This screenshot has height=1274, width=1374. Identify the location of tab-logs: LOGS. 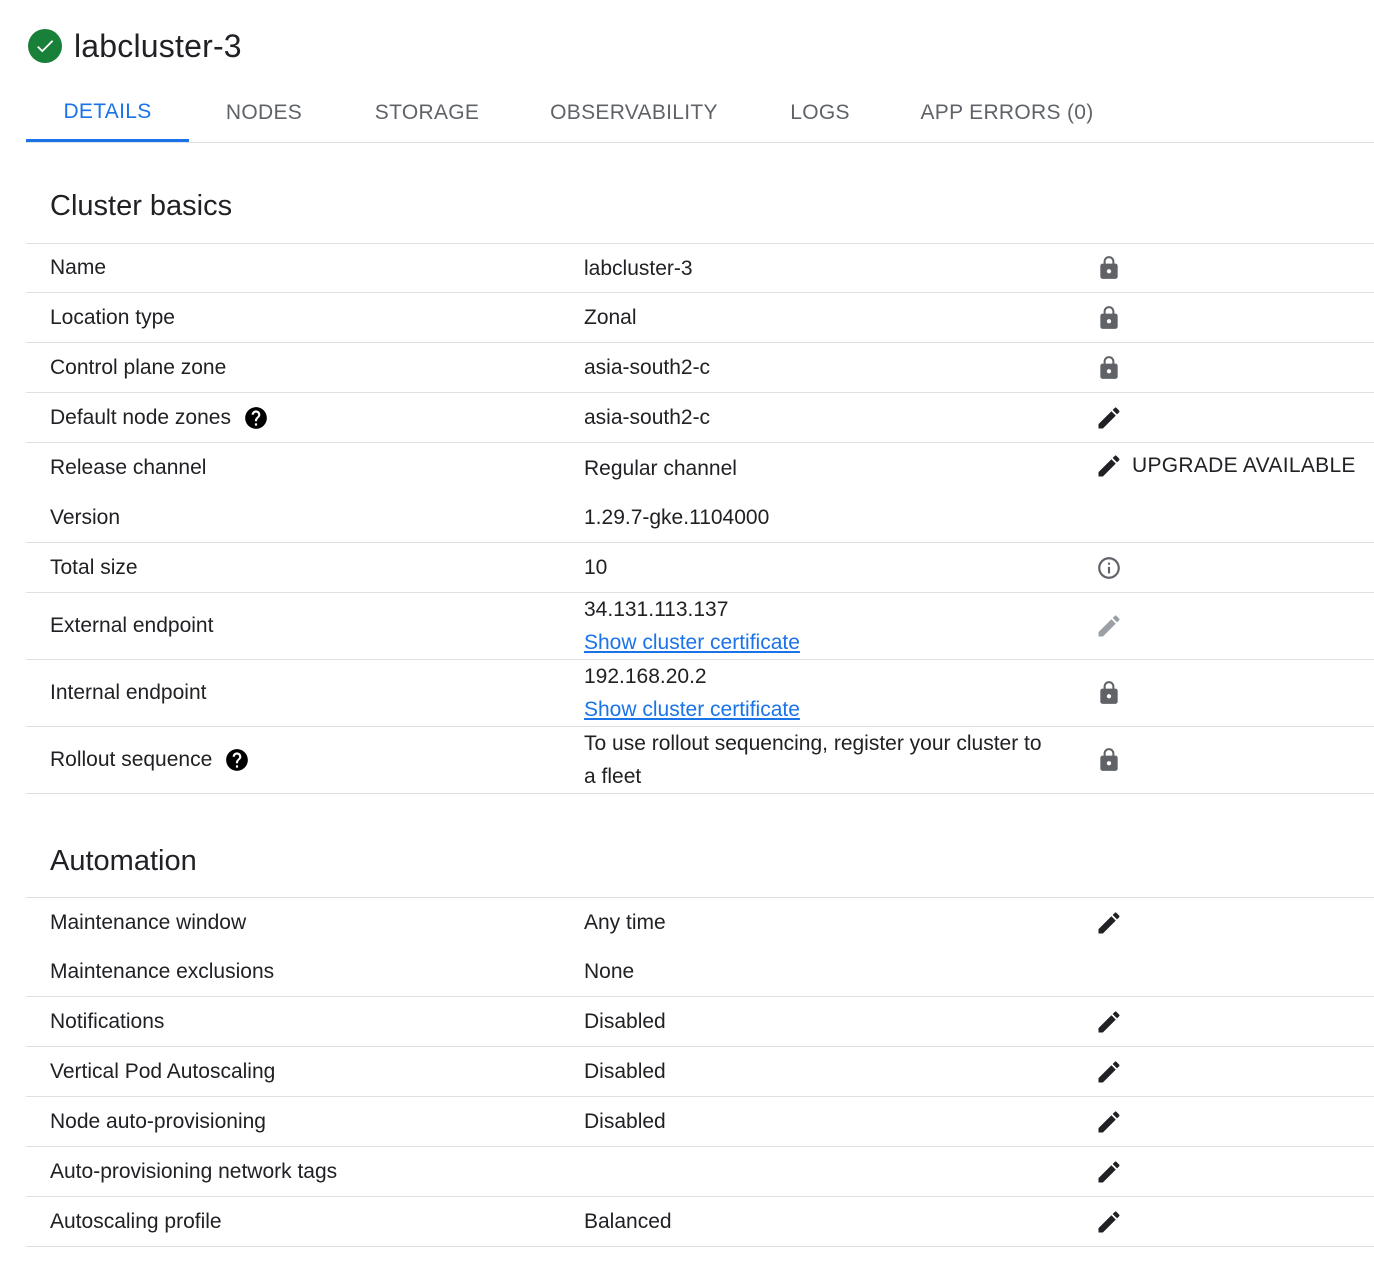
(820, 113).